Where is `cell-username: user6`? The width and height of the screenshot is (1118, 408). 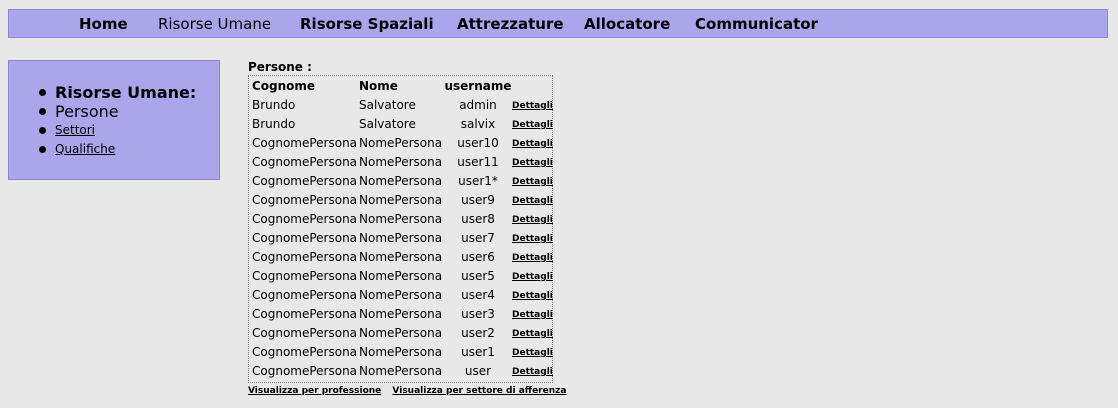
cell-username: user6 is located at coordinates (478, 257).